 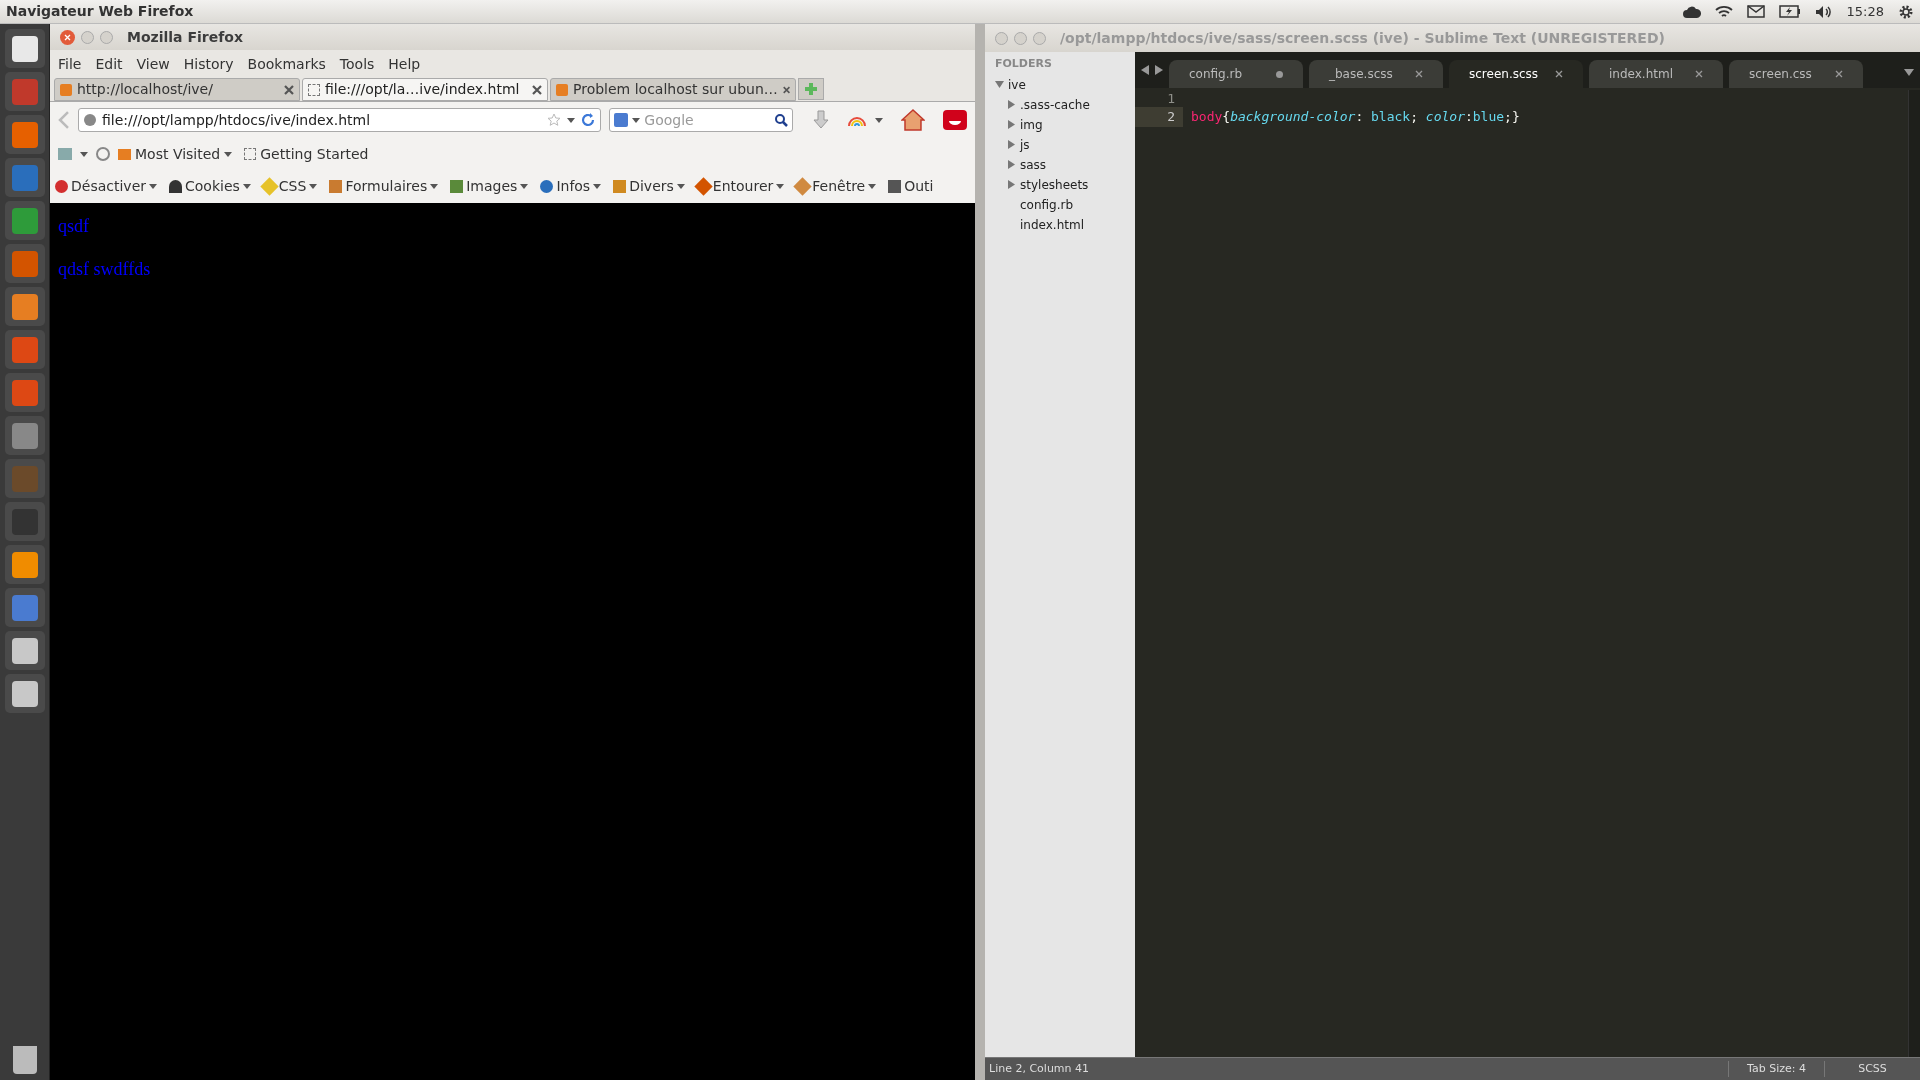 I want to click on folder-tree-item: sass, so click(x=1066, y=164).